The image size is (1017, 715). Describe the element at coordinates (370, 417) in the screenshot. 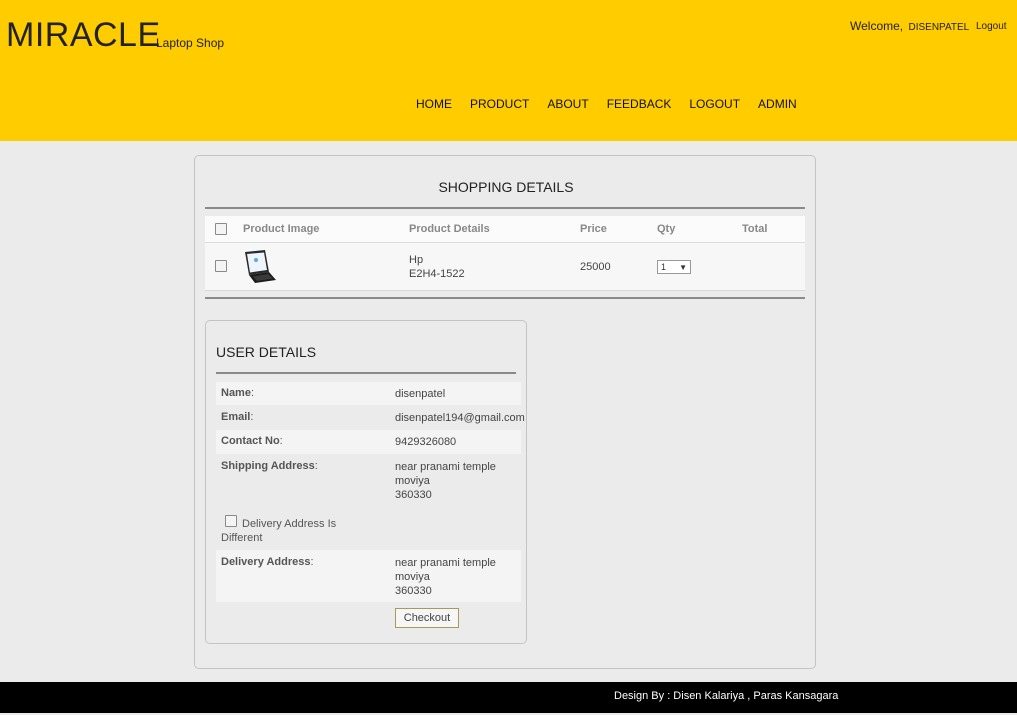

I see `user-email-row: Email: disenpatel194@gmail.com` at that location.